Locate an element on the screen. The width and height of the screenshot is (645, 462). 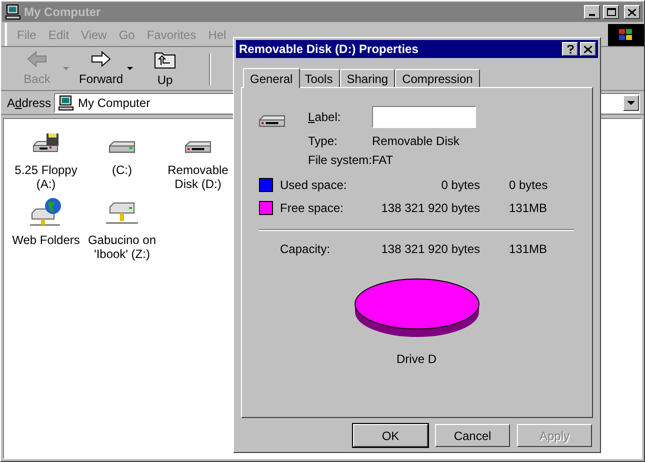
help-icon is located at coordinates (570, 49).